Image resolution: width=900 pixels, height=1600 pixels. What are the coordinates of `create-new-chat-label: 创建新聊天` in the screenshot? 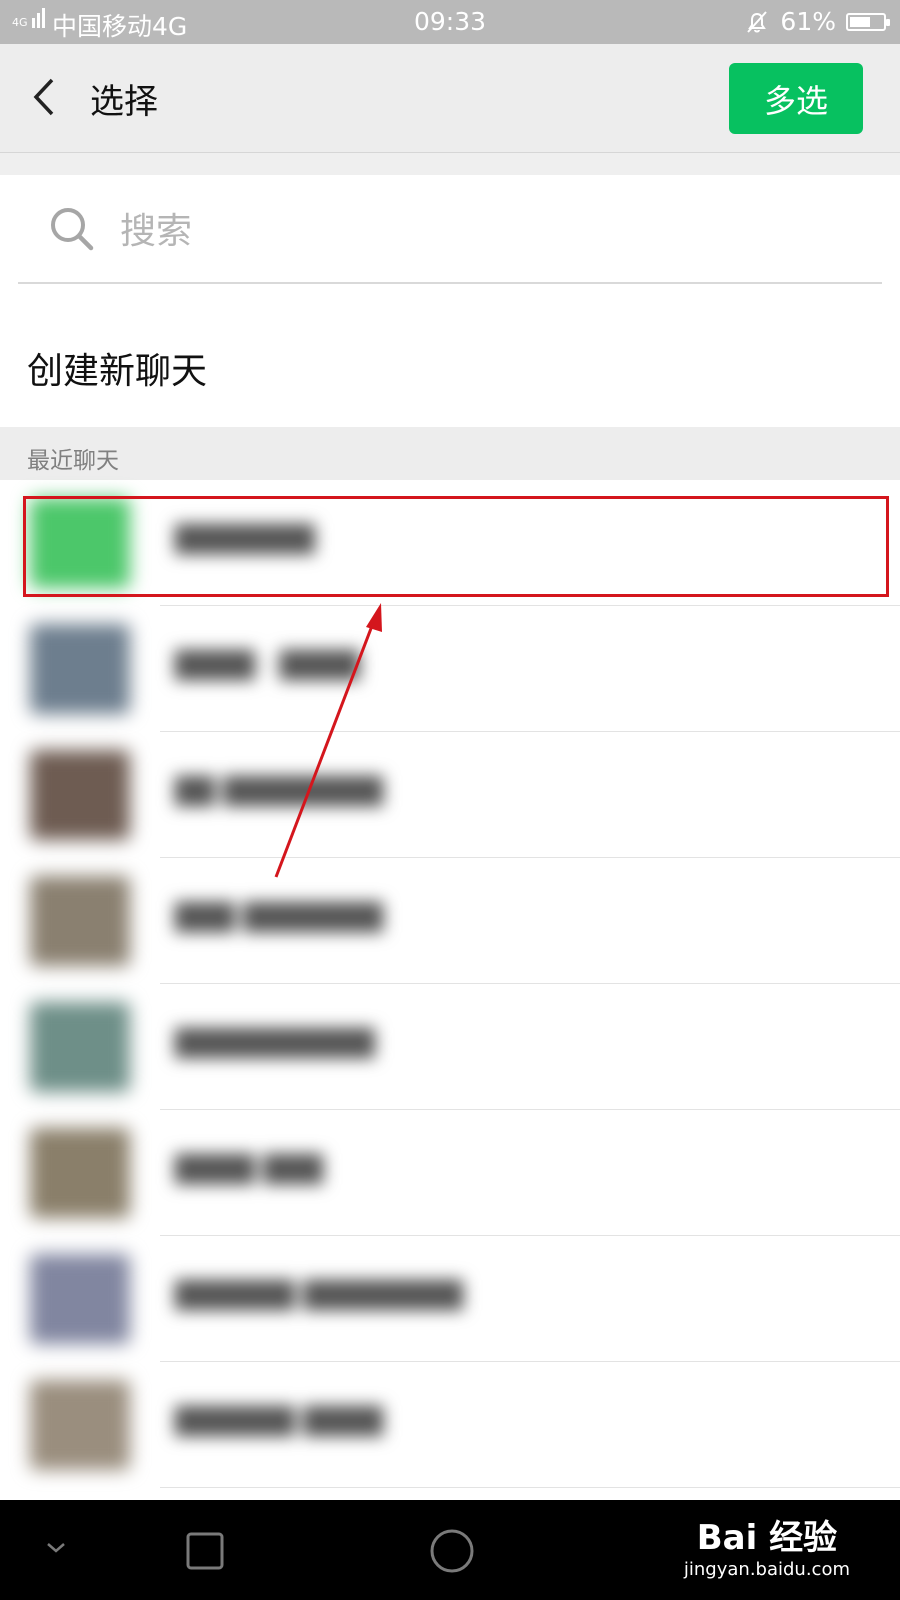 It's located at (117, 371).